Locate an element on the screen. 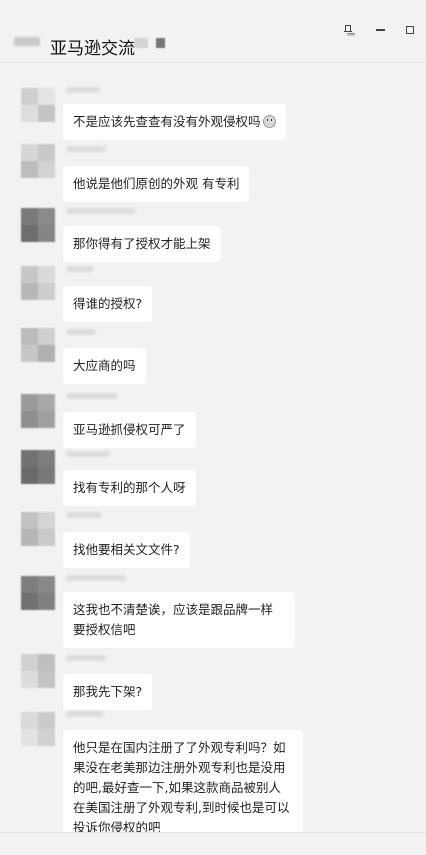 The width and height of the screenshot is (426, 855). message-text: 那你得有了授权才能上架 is located at coordinates (142, 243).